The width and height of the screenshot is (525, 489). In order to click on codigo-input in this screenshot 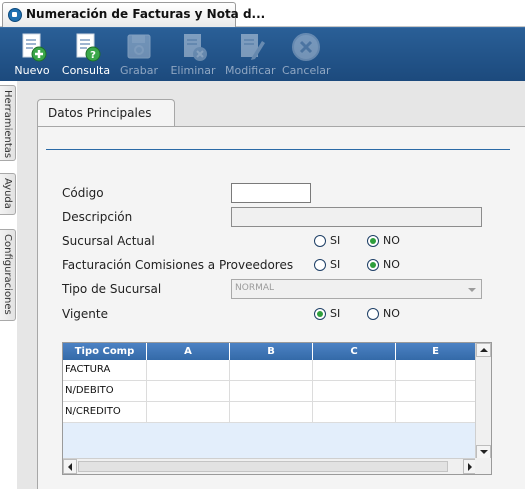, I will do `click(271, 193)`.